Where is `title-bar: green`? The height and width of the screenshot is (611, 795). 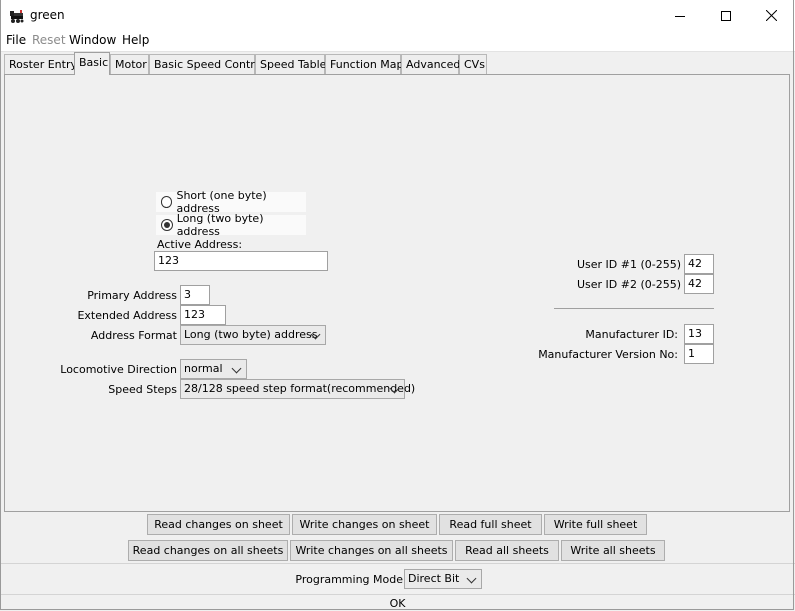
title-bar: green is located at coordinates (397, 15).